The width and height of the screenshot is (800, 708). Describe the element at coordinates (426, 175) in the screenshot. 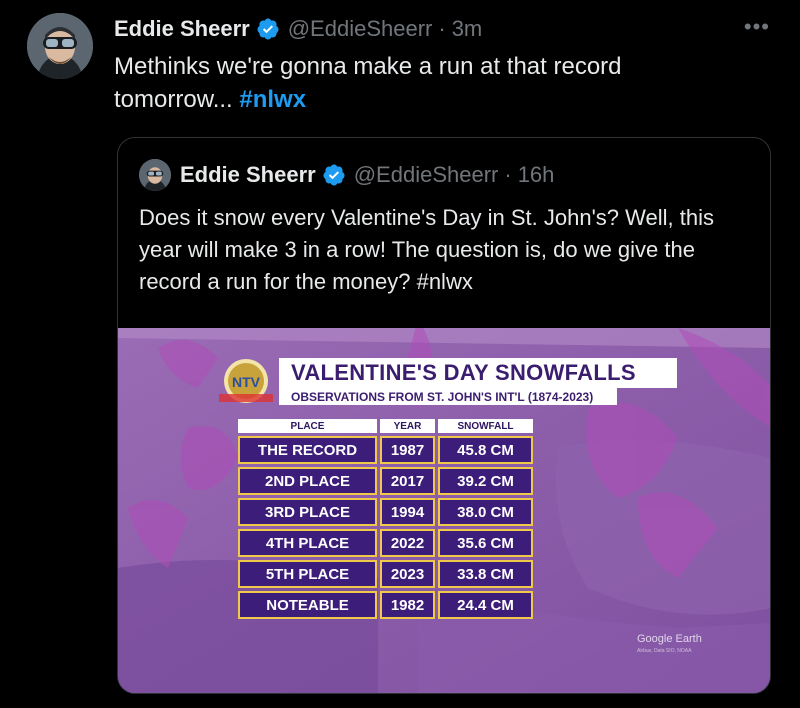

I see `quoted-author-handle: @EddieSheerr` at that location.